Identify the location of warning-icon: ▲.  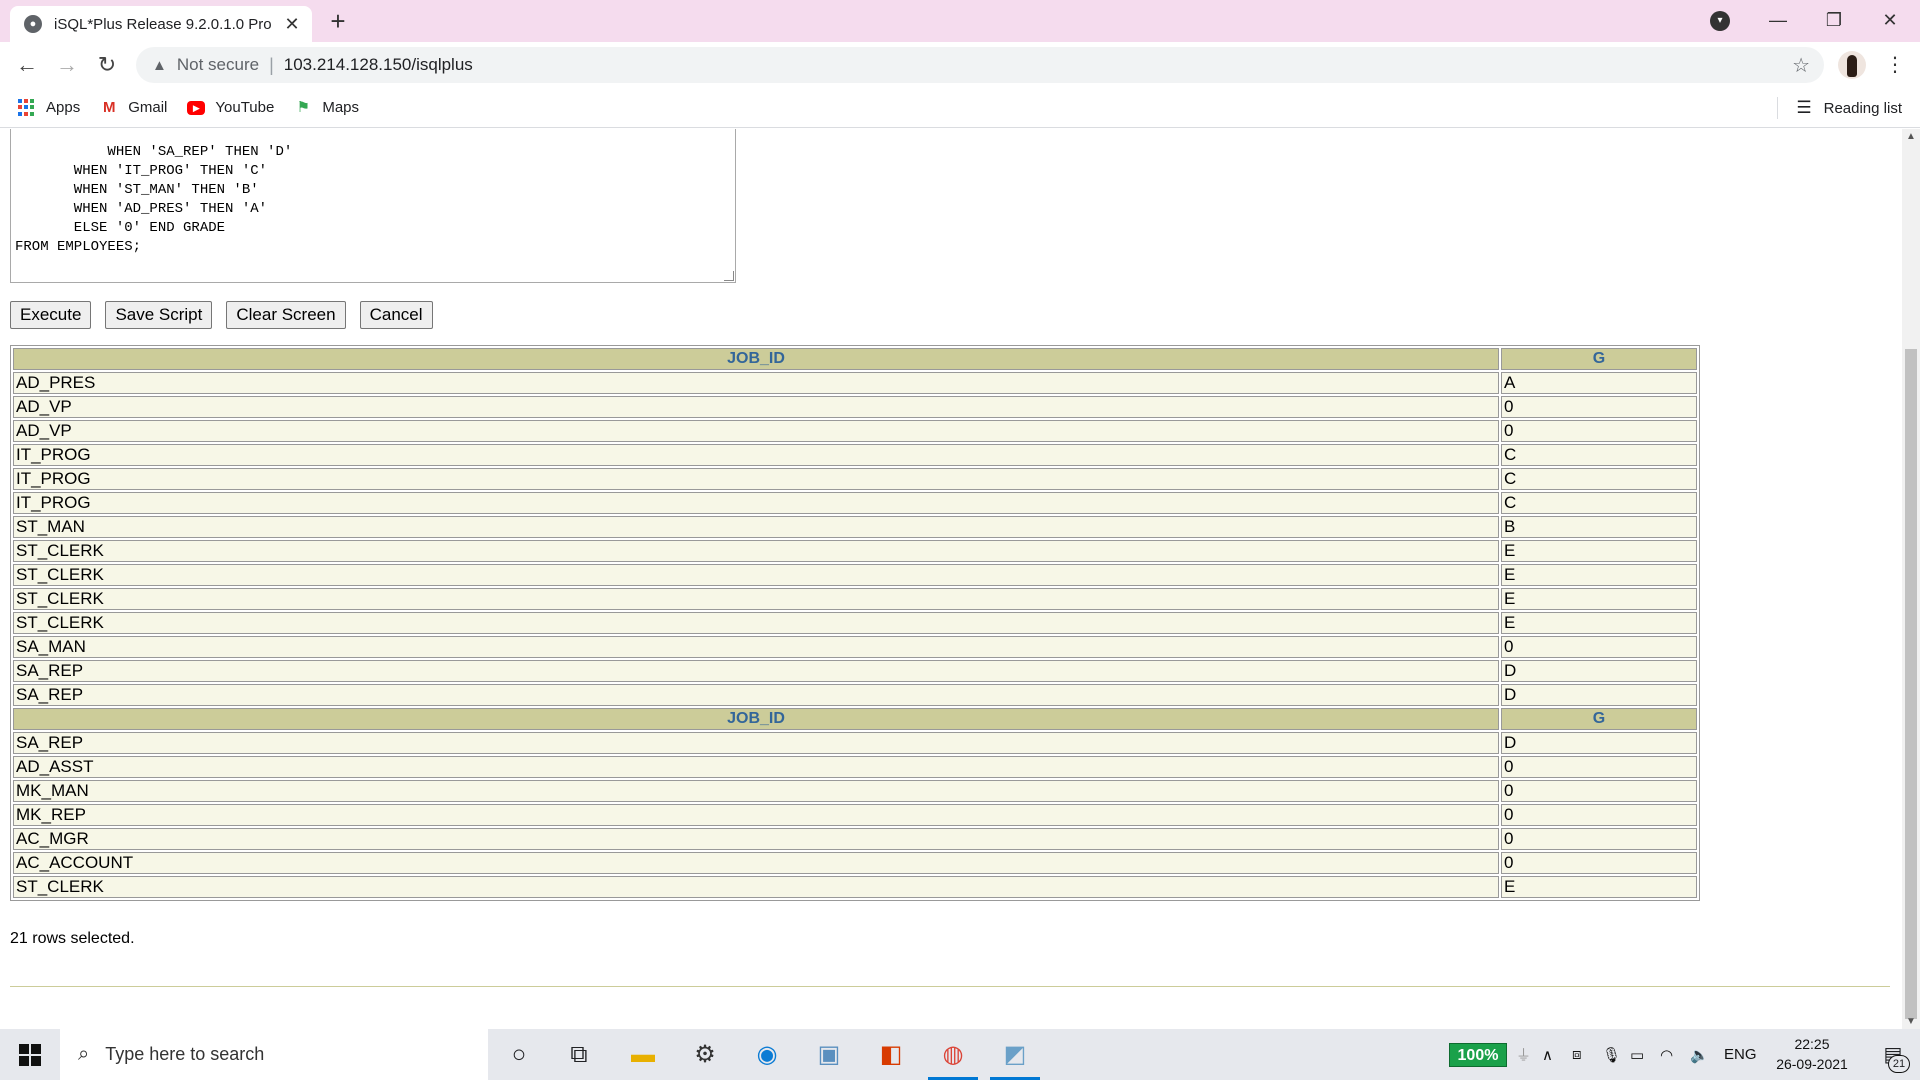
(159, 65).